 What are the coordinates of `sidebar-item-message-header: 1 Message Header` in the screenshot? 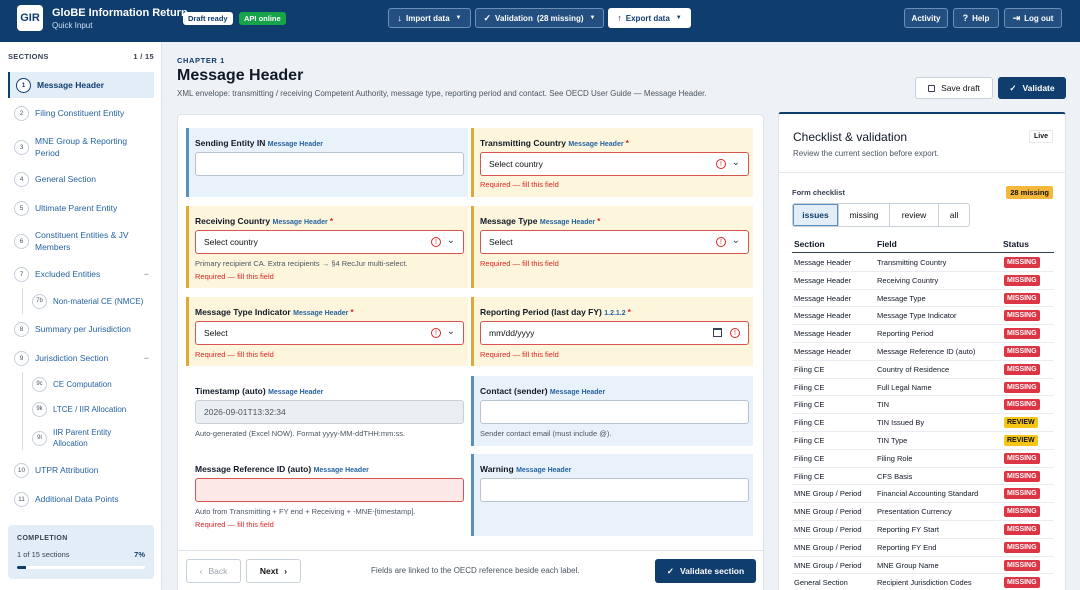 It's located at (81, 85).